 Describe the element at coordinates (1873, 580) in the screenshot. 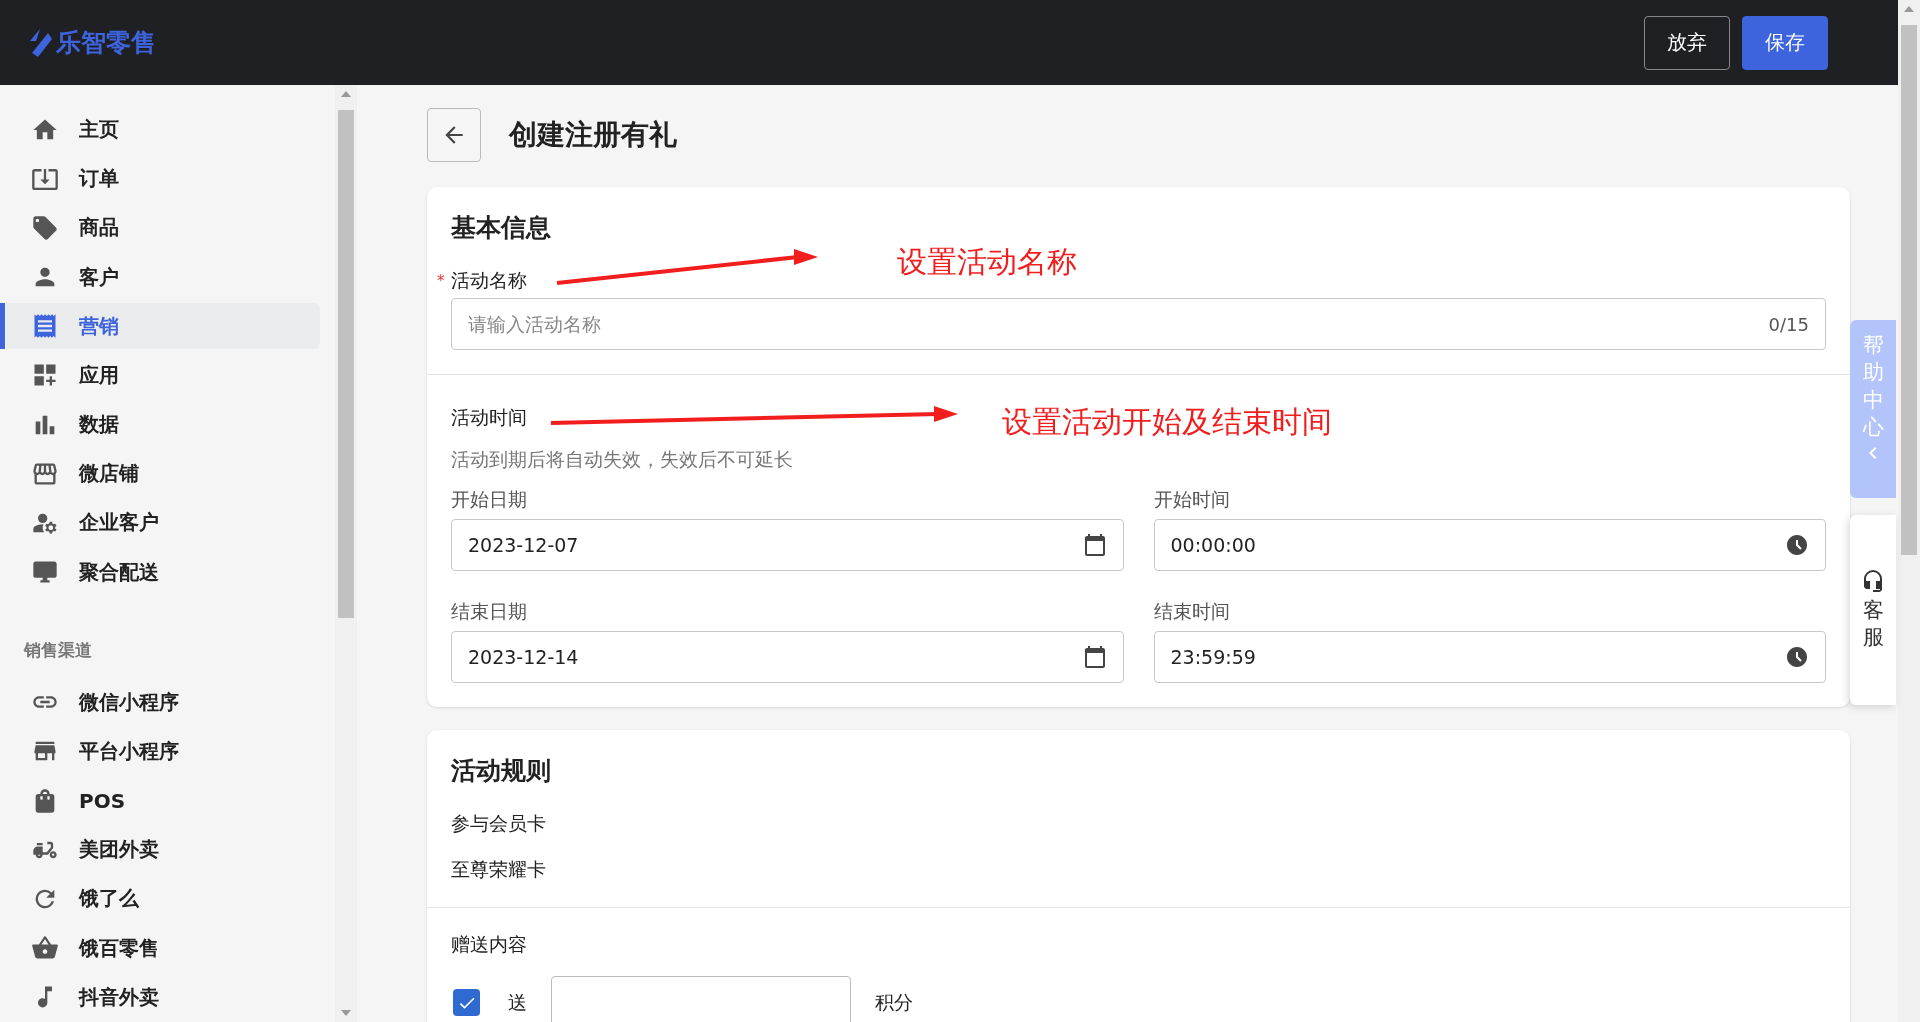

I see `headset-icon` at that location.